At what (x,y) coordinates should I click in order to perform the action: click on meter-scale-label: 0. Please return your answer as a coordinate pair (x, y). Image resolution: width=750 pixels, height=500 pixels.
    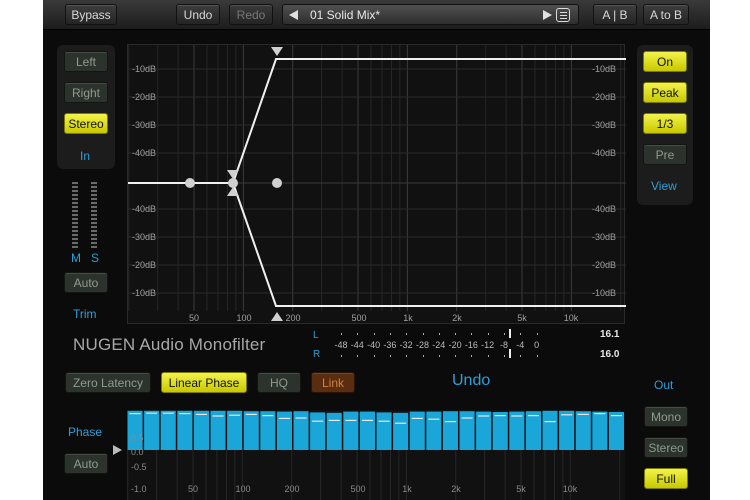
    Looking at the image, I should click on (537, 345).